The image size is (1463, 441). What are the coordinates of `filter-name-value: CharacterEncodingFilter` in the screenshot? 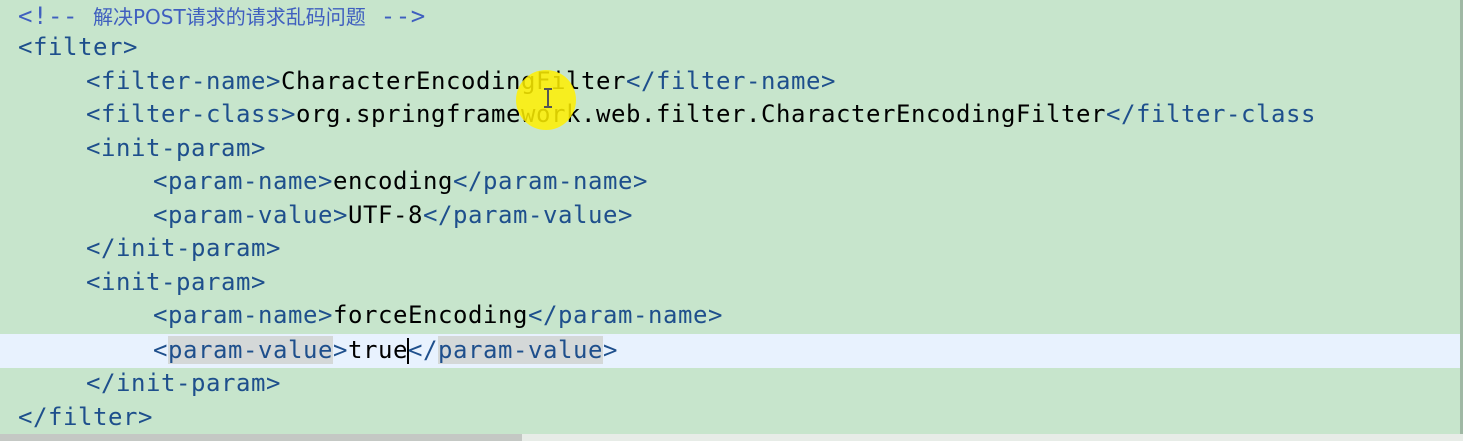 It's located at (453, 80).